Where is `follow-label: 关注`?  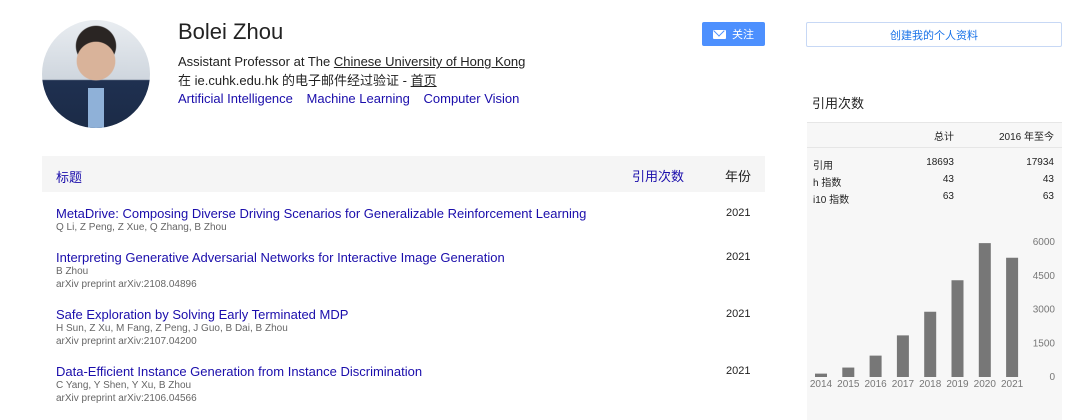 follow-label: 关注 is located at coordinates (743, 35).